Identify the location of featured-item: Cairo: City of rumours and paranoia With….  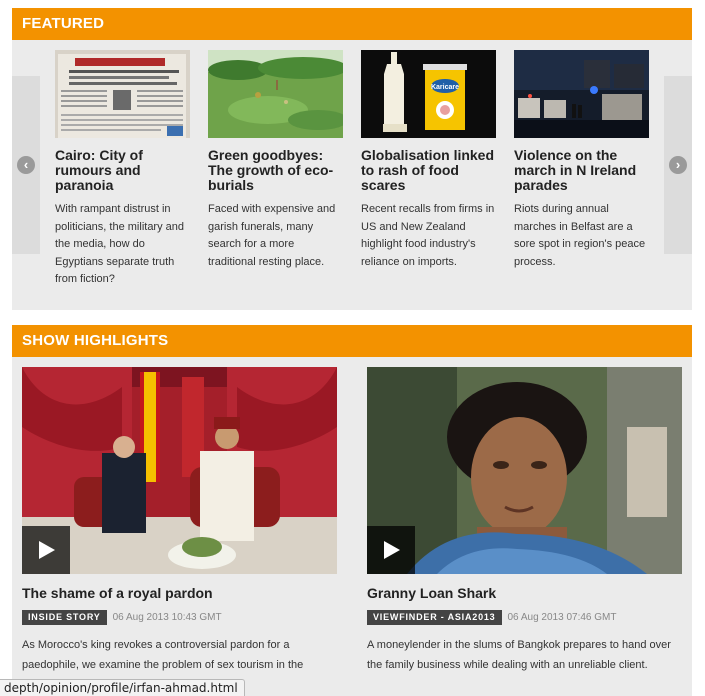
(123, 169).